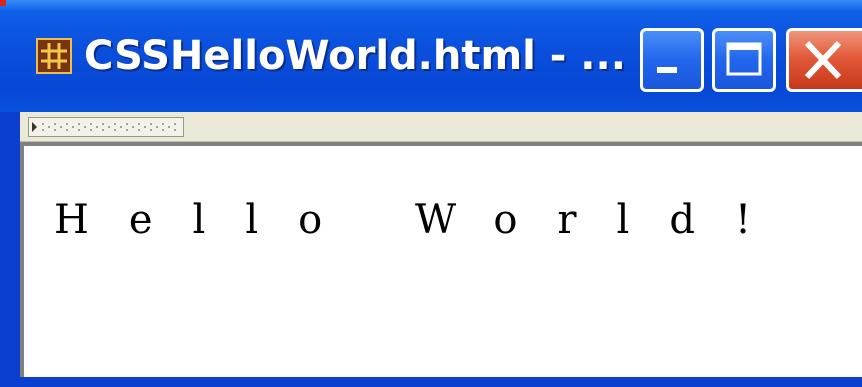  Describe the element at coordinates (441, 127) in the screenshot. I see `toolbar` at that location.